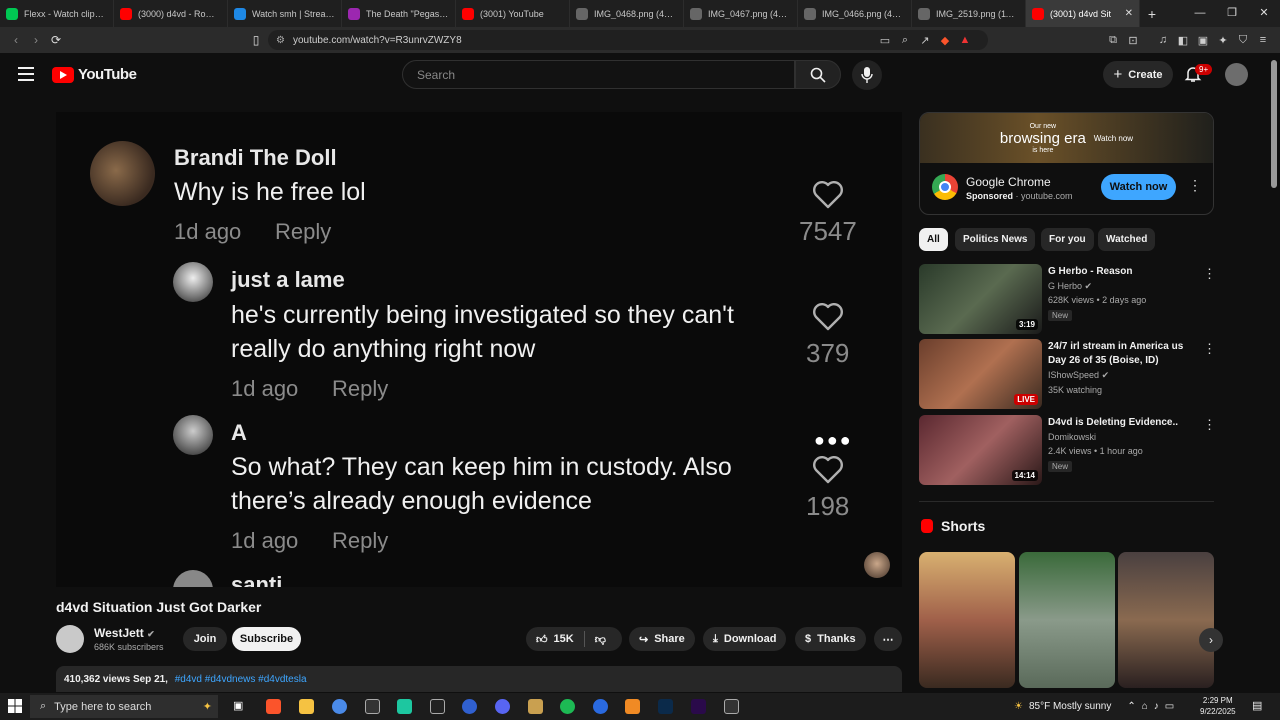  Describe the element at coordinates (1145, 706) in the screenshot. I see `network-icon: ⌂` at that location.